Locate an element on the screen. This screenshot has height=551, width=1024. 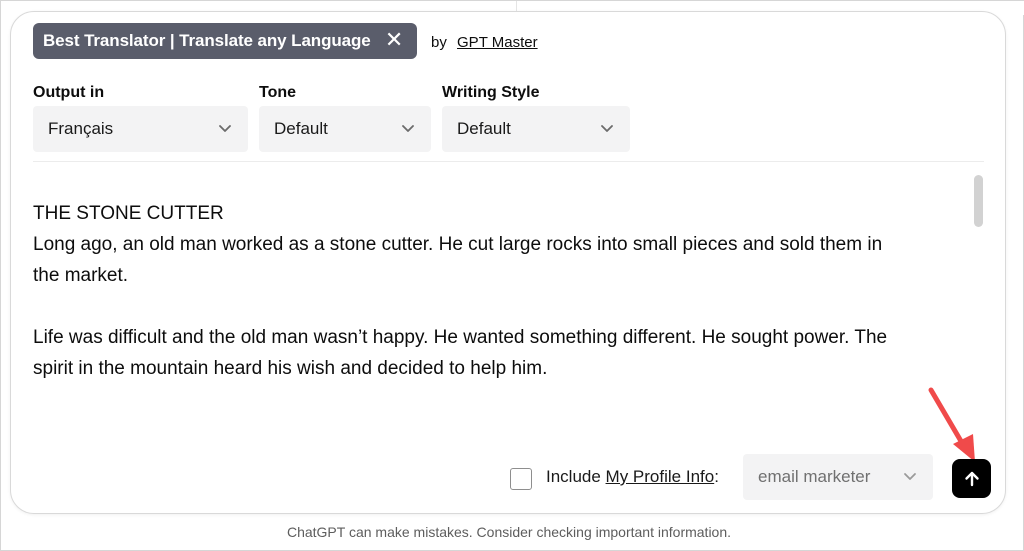
output-select: Français is located at coordinates (140, 129).